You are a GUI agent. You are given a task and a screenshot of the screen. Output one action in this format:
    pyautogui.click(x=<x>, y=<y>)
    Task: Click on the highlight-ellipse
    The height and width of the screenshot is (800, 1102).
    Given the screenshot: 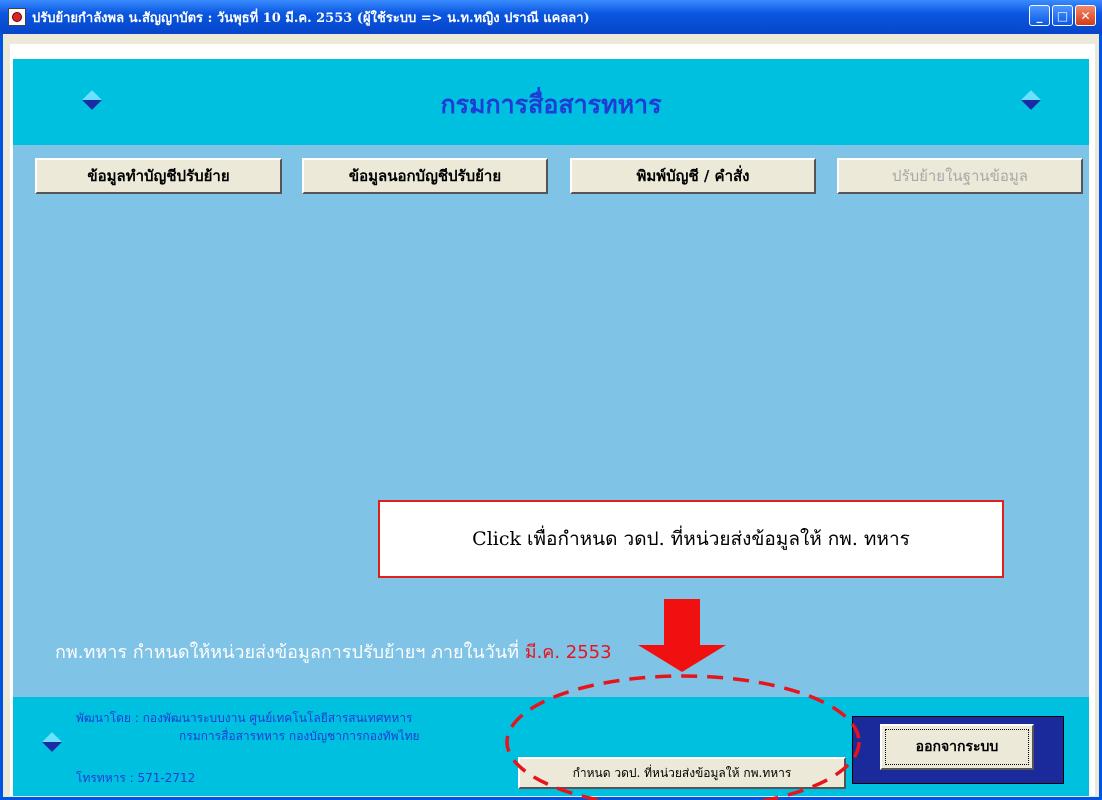 What is the action you would take?
    pyautogui.click(x=683, y=737)
    